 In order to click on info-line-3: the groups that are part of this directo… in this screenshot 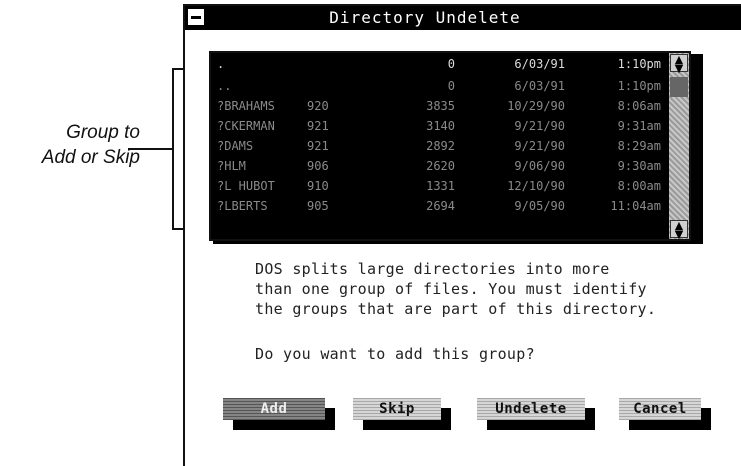, I will do `click(456, 309)`.